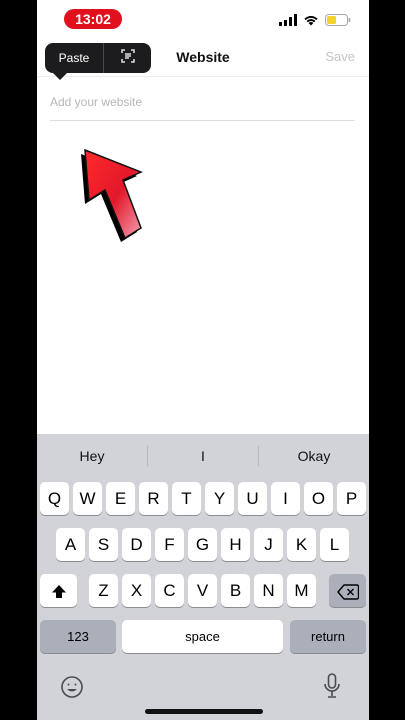 This screenshot has height=720, width=405. Describe the element at coordinates (301, 590) in the screenshot. I see `key-m: M` at that location.